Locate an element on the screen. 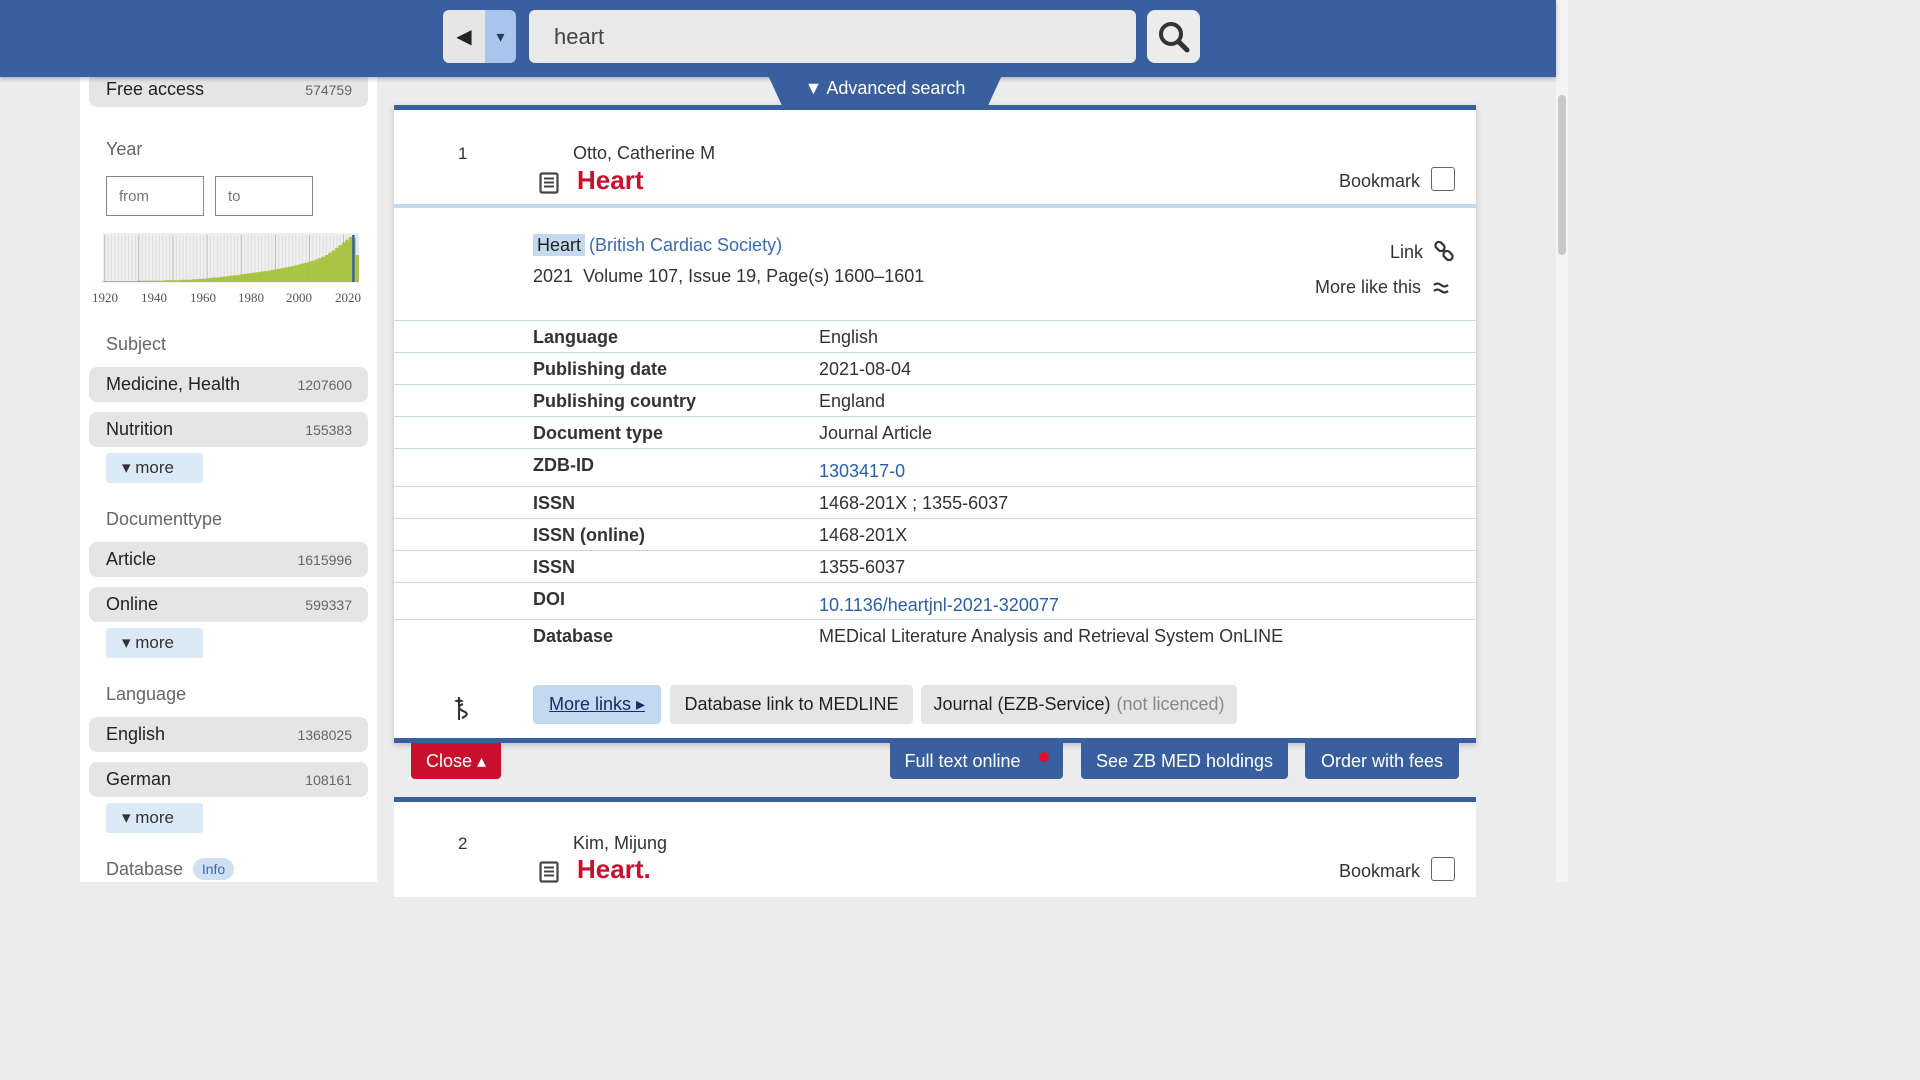  doi-link: 10.1136/heartjnl-2021-320077 is located at coordinates (939, 605).